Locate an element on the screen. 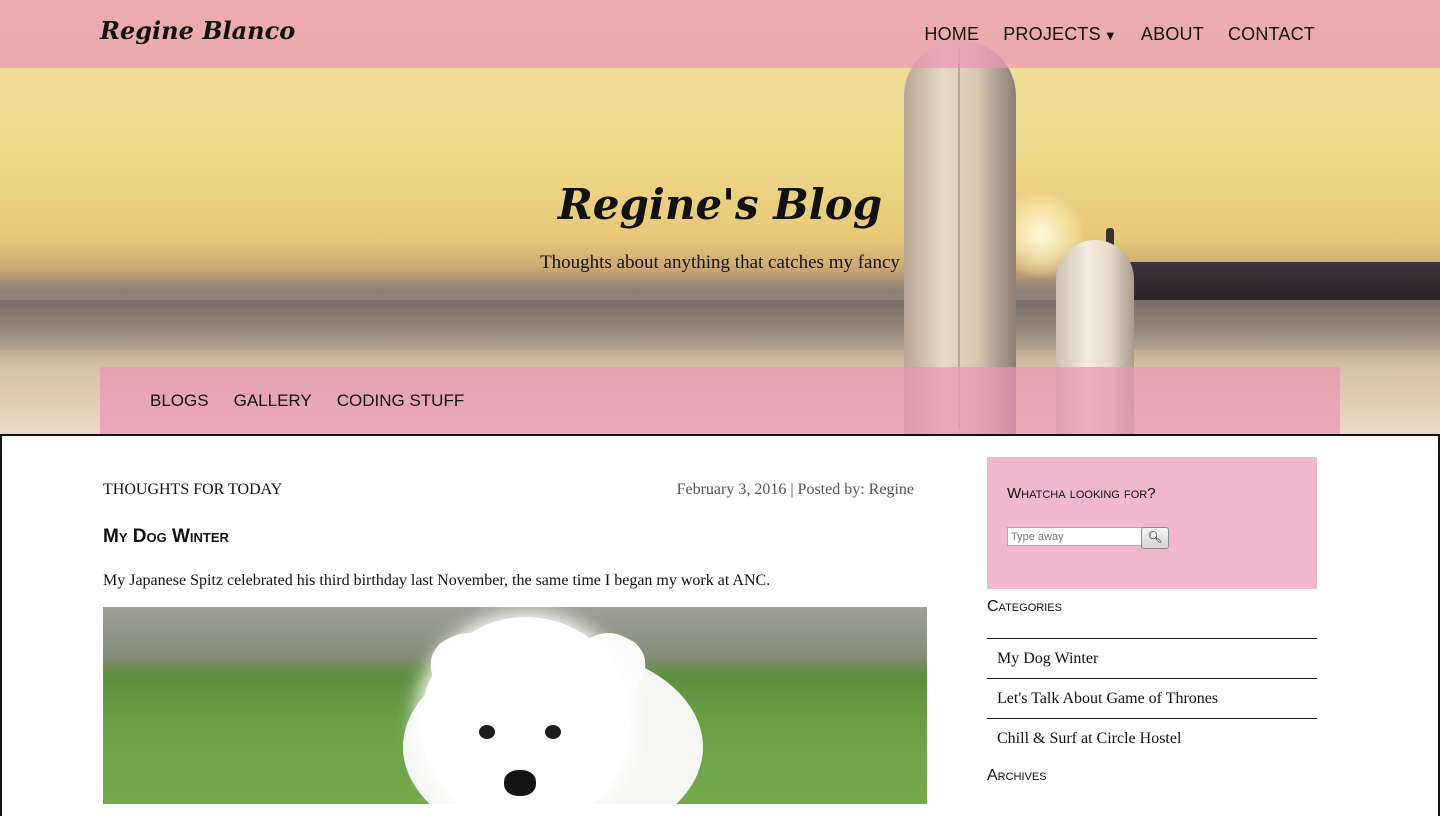 Image resolution: width=1440 pixels, height=816 pixels. caret-down-icon: ▼ is located at coordinates (1110, 35).